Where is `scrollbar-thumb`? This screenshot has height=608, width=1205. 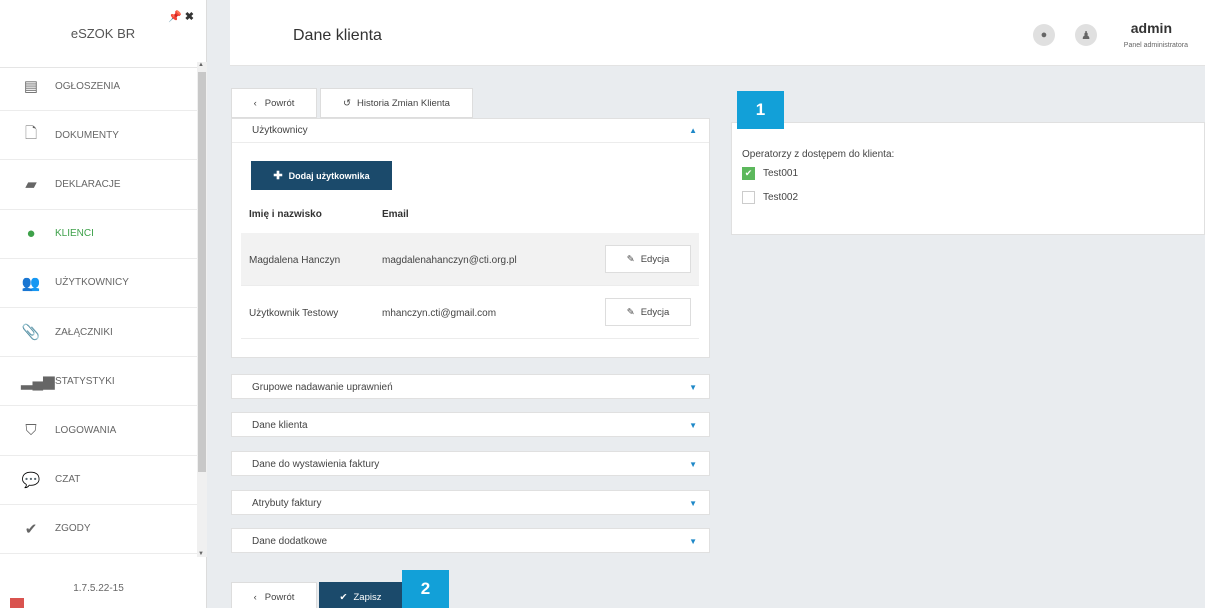
scrollbar-thumb is located at coordinates (202, 272).